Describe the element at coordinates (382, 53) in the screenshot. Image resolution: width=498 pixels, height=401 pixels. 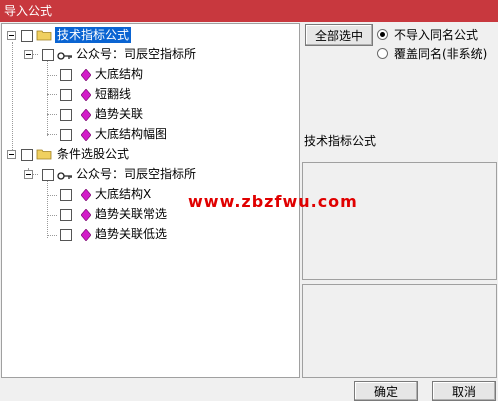
I see `radio-button` at that location.